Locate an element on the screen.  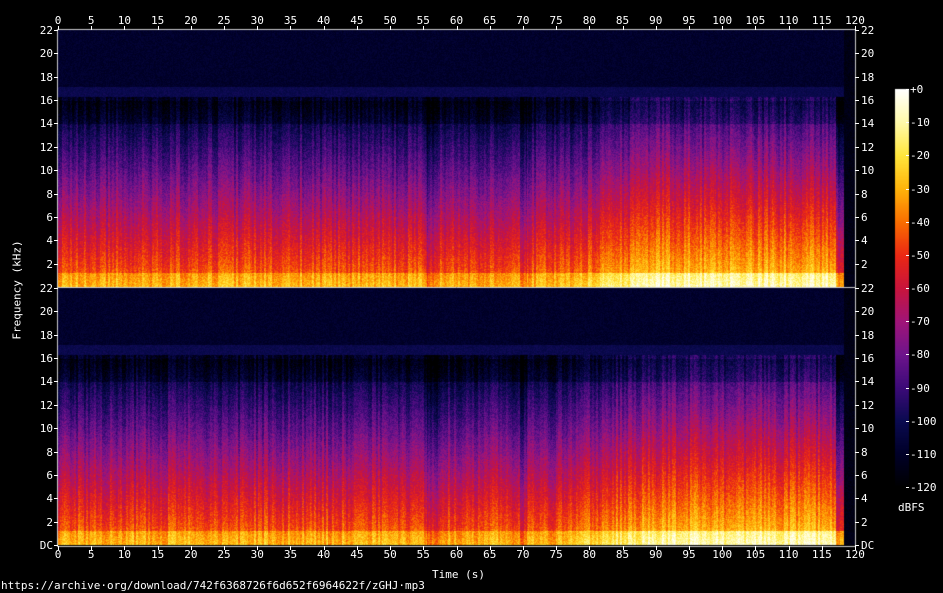
x-tick-label-bottom: 60 is located at coordinates (456, 554).